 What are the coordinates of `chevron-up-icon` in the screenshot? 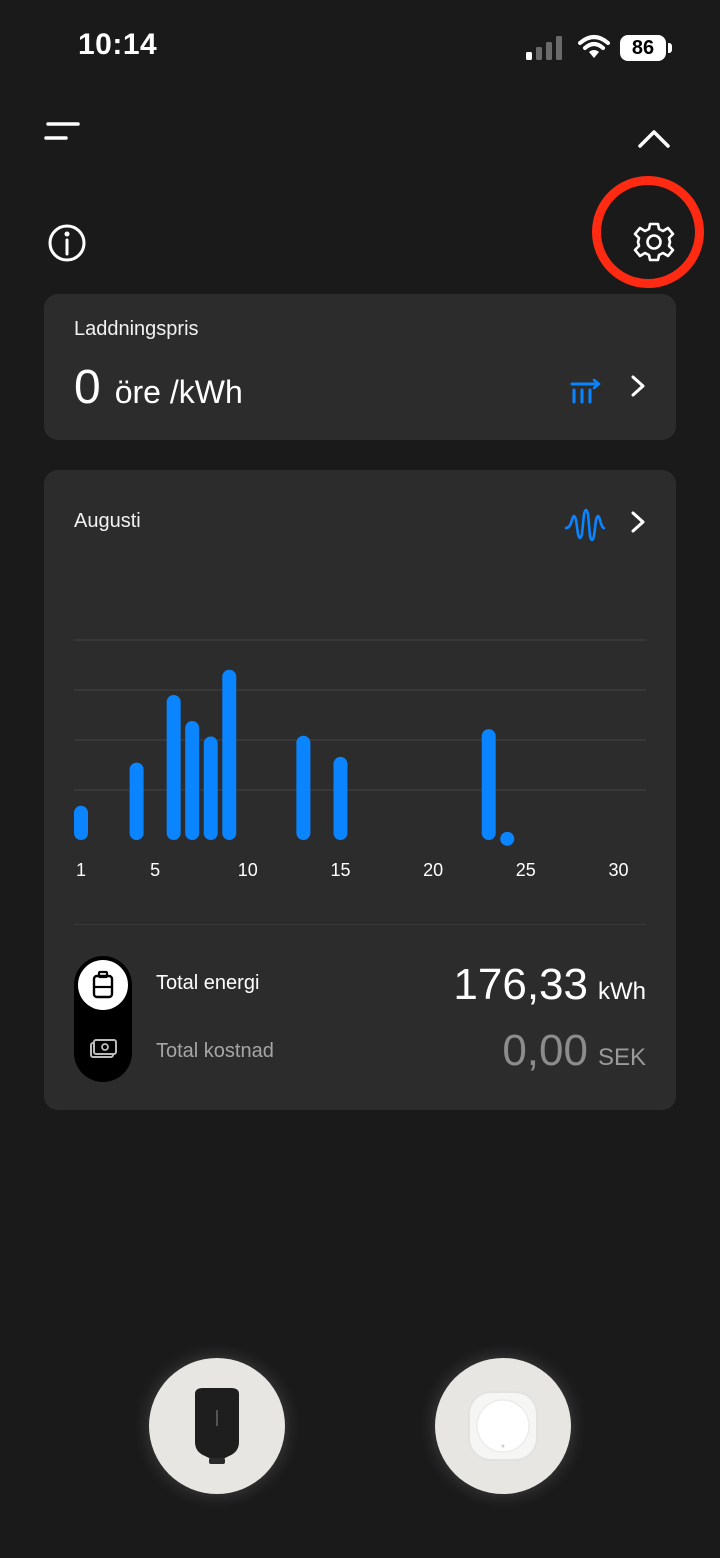 It's located at (654, 139).